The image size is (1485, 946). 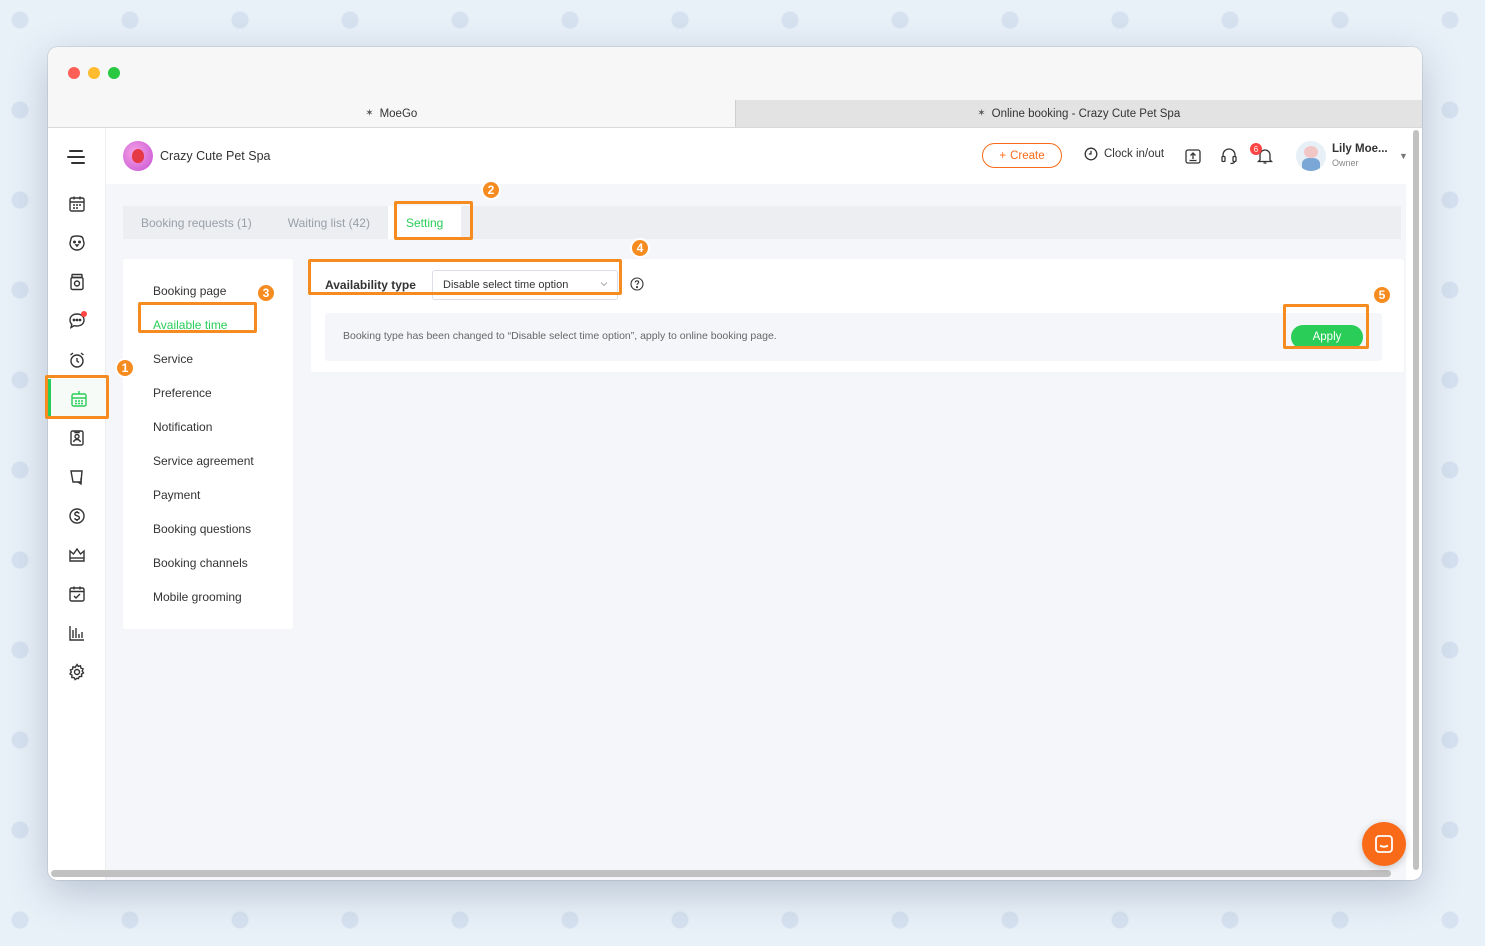 What do you see at coordinates (721, 873) in the screenshot?
I see `horizontal-scrollbar` at bounding box center [721, 873].